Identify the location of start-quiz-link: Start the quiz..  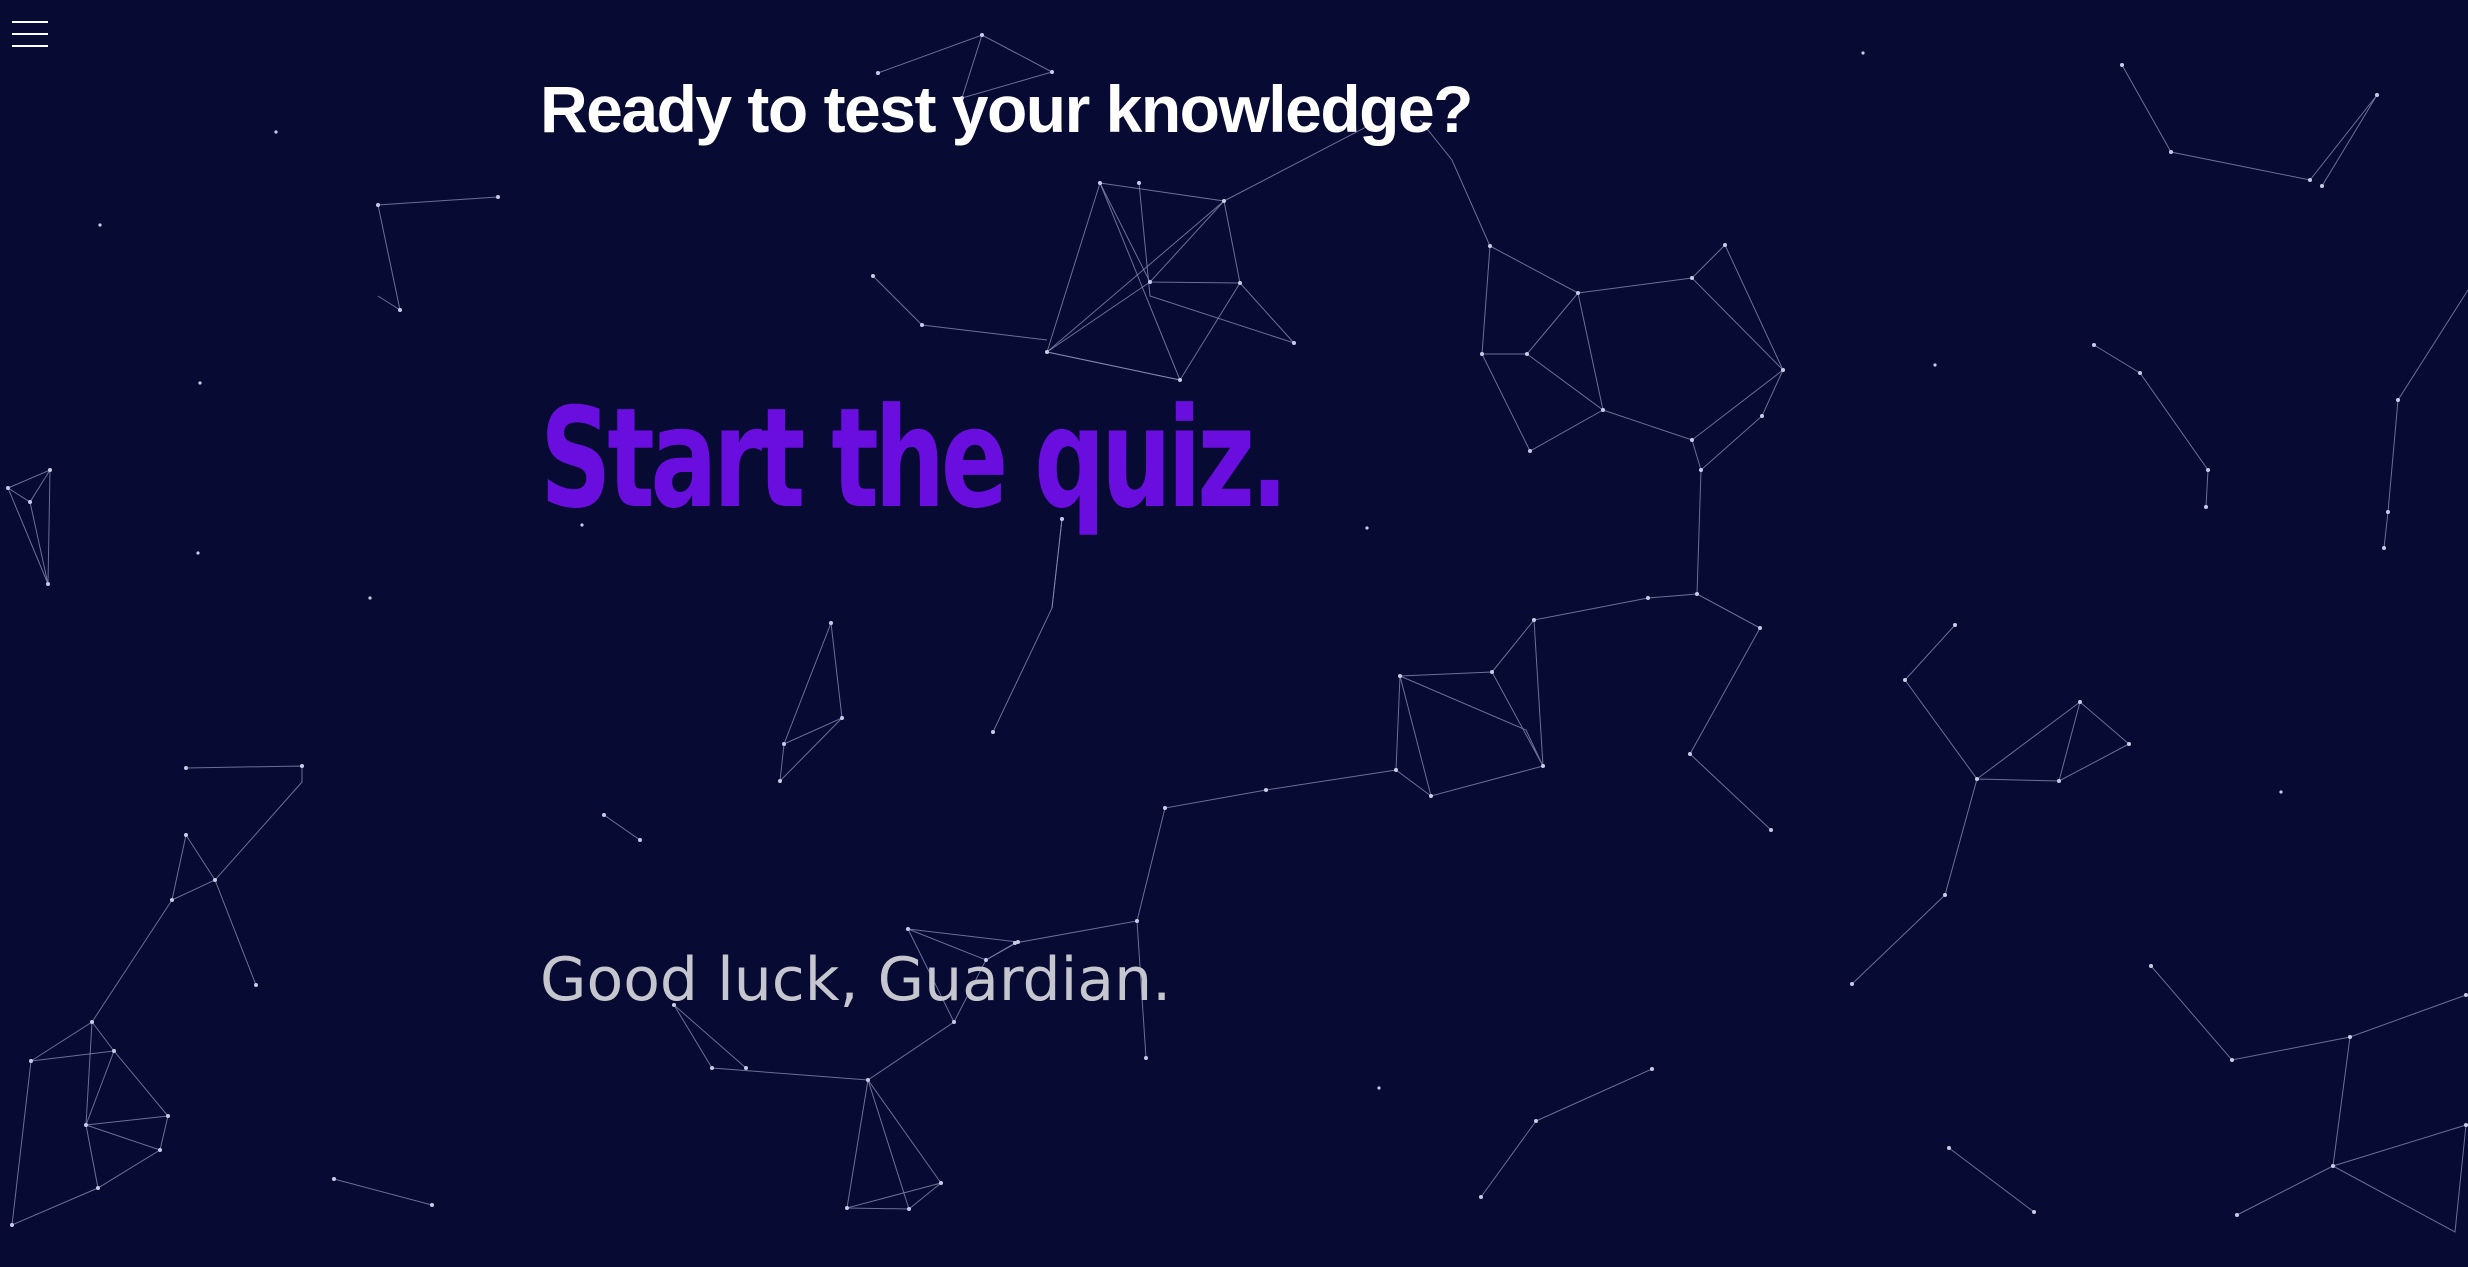
(914, 459).